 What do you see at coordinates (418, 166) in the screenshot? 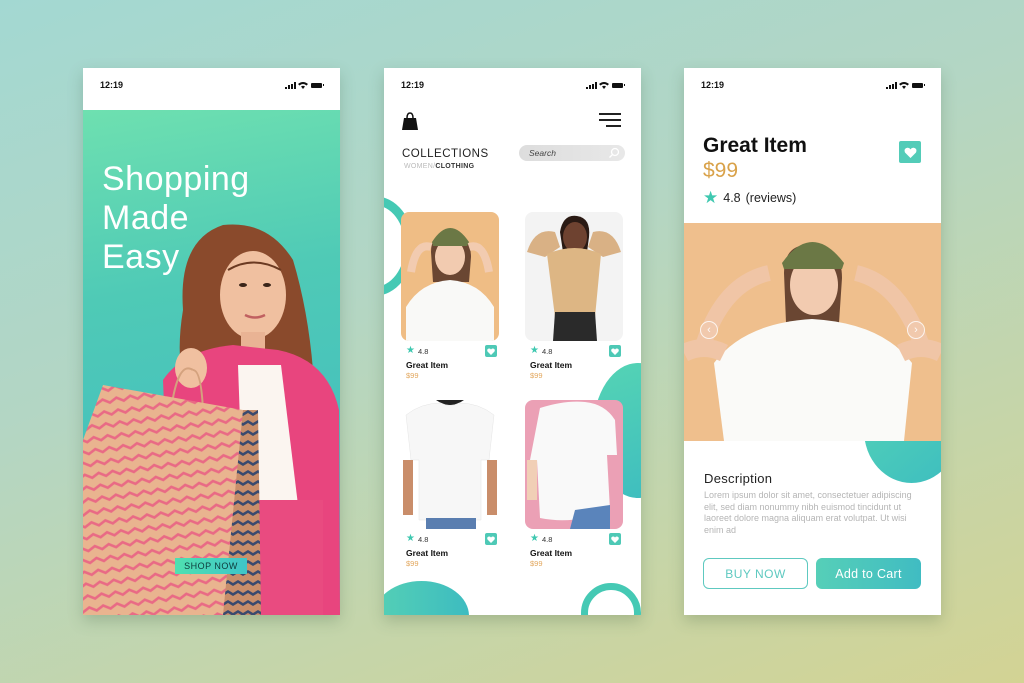
I see `breadcrumb-parent: WOMEN` at bounding box center [418, 166].